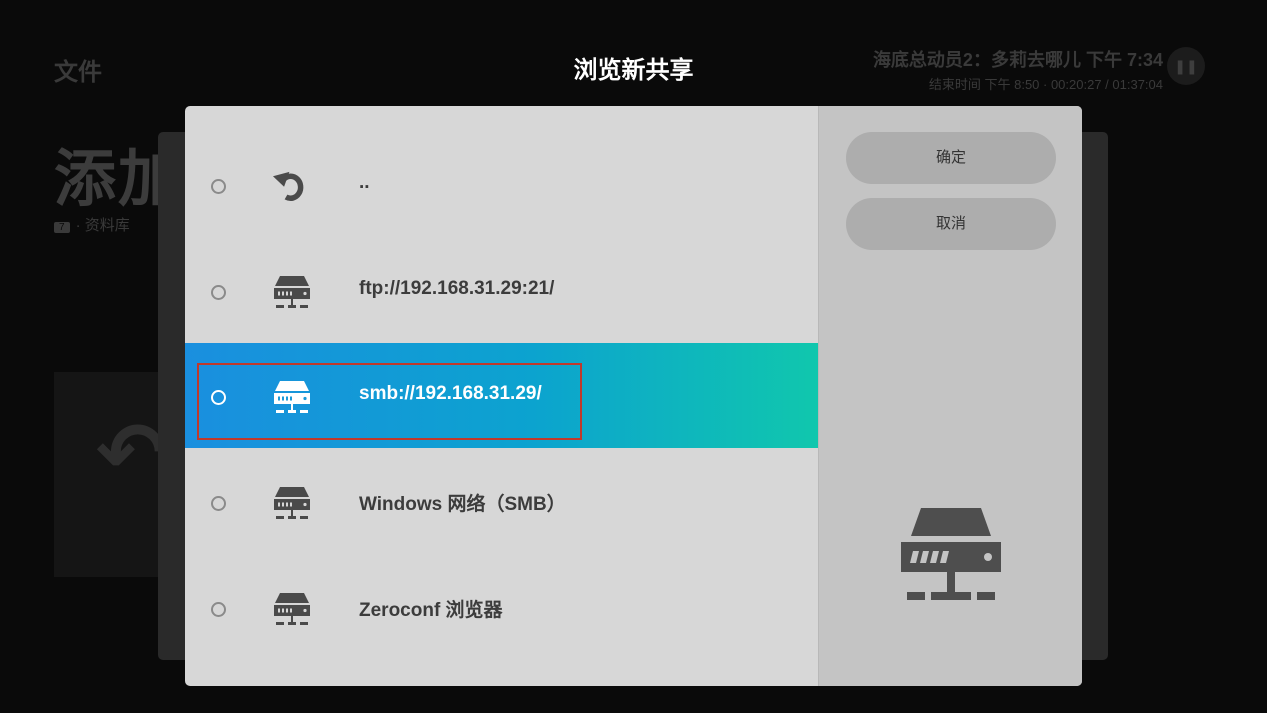  What do you see at coordinates (951, 158) in the screenshot?
I see `ok-button: 确定` at bounding box center [951, 158].